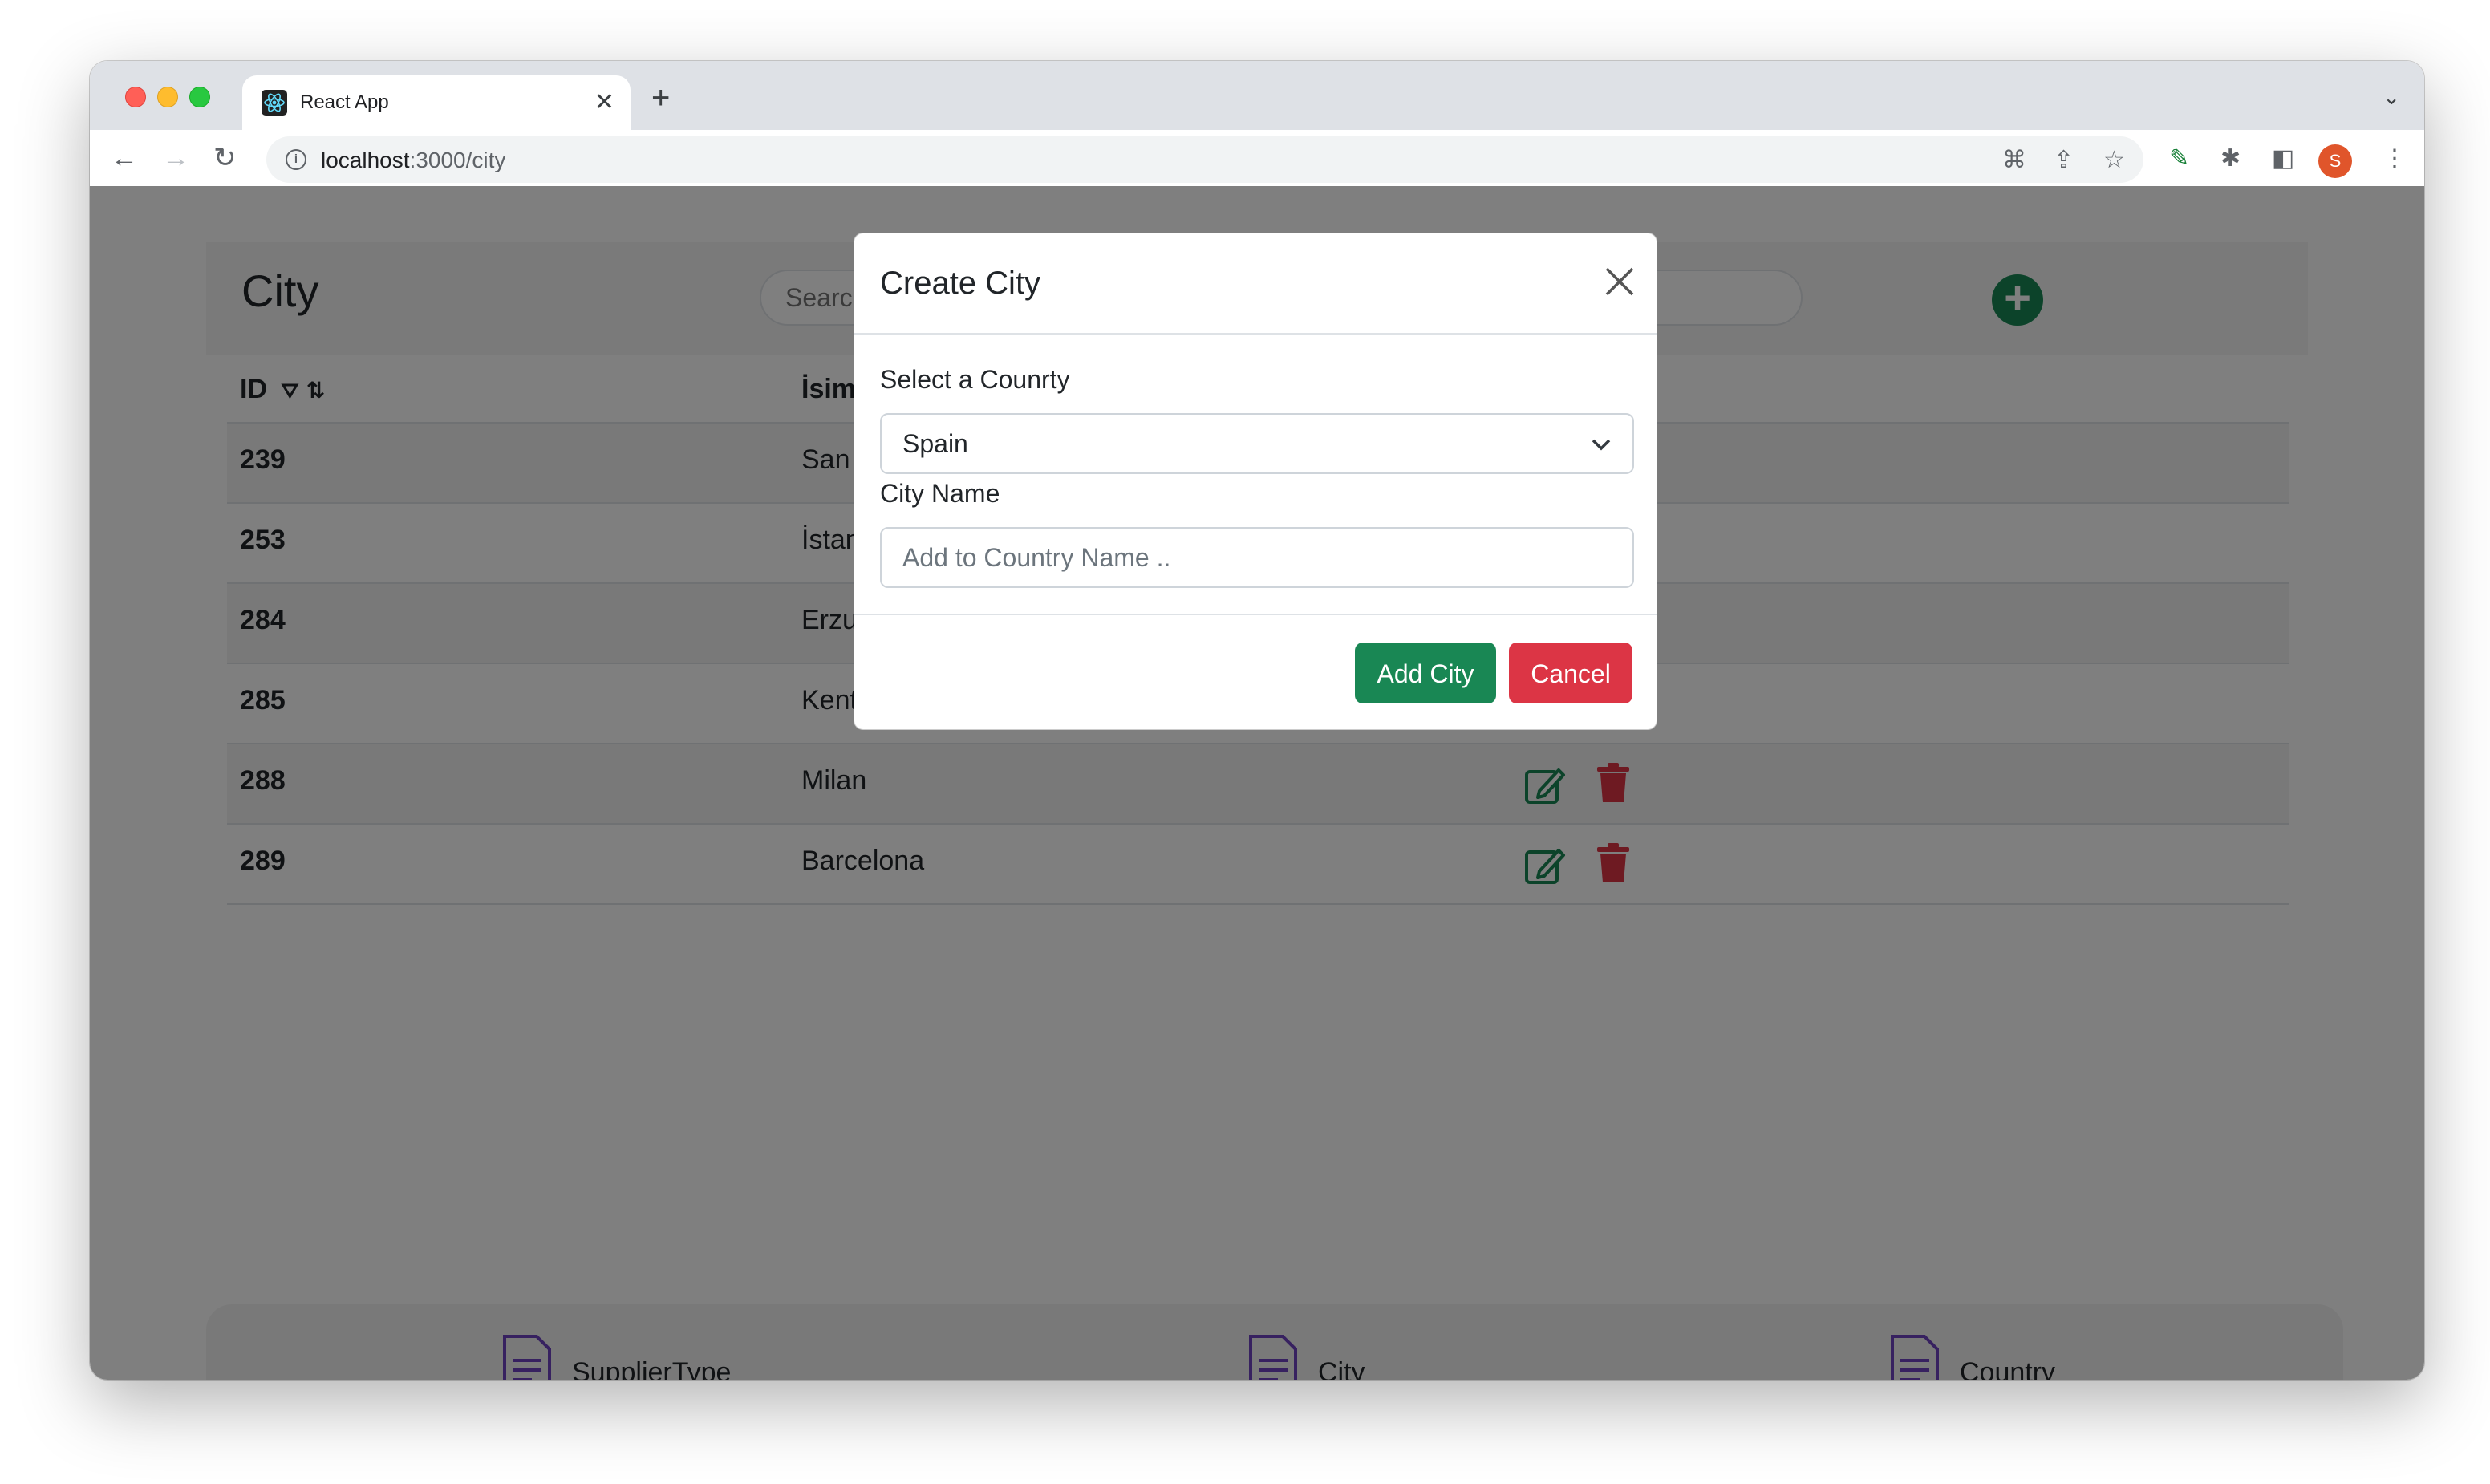  I want to click on minimize-window-button, so click(167, 97).